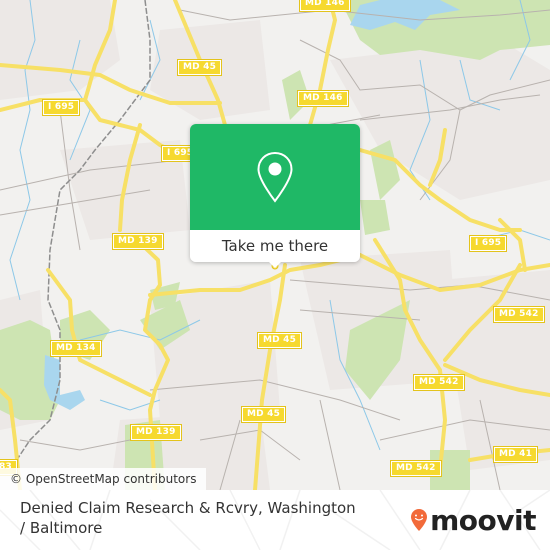 The height and width of the screenshot is (550, 550). Describe the element at coordinates (325, 6) in the screenshot. I see `road-label-md146-top: MD 146` at that location.